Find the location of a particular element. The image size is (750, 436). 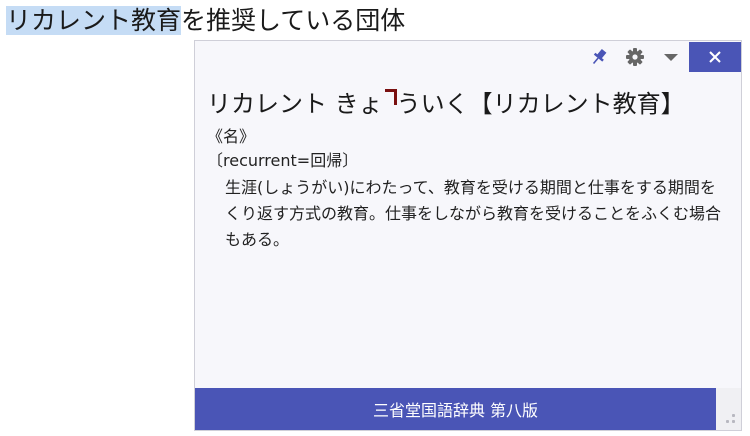

pitch-accent-mark is located at coordinates (390, 100).